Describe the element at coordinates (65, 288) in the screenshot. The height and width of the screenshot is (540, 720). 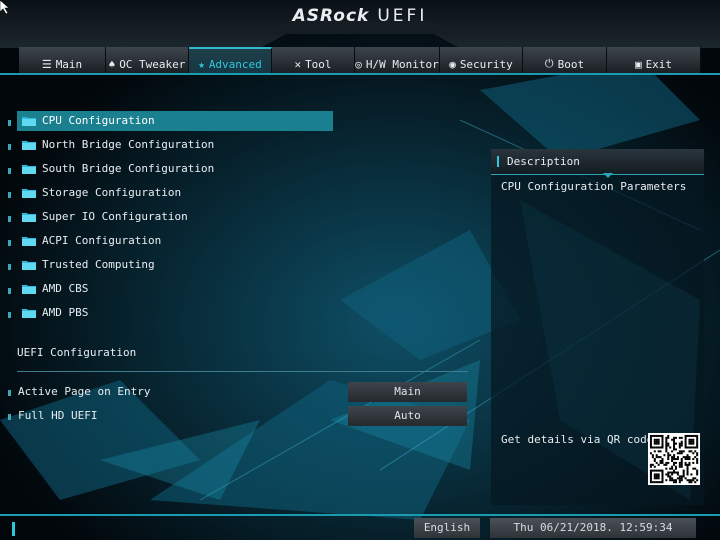
I see `menu-item-label: AMD CBS` at that location.